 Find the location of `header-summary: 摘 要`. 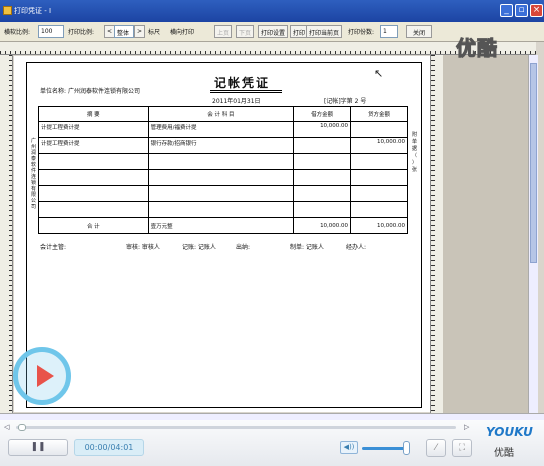

header-summary: 摘 要 is located at coordinates (93, 114).